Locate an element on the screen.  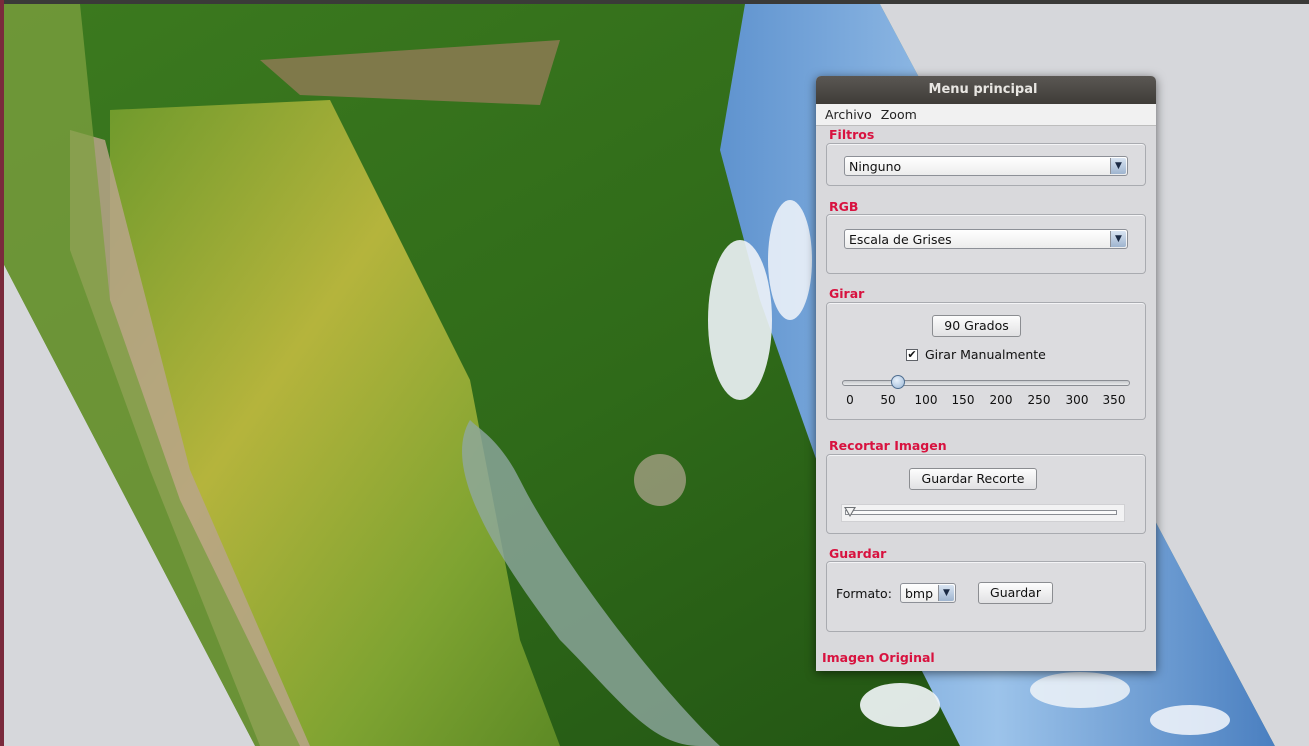
format-select-value: bmp is located at coordinates (919, 593).